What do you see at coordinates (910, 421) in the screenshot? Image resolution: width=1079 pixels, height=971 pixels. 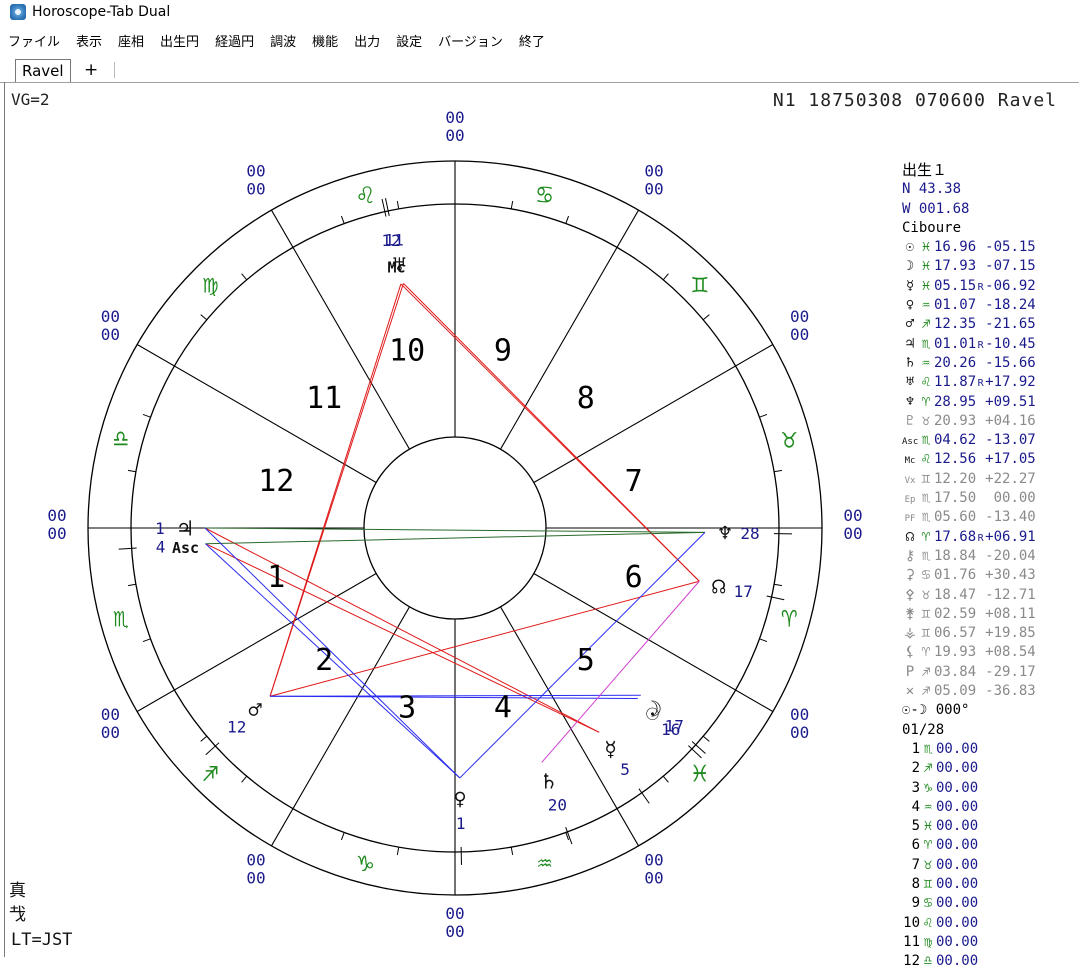 I see `panel-row-10-body-icon: ♇` at bounding box center [910, 421].